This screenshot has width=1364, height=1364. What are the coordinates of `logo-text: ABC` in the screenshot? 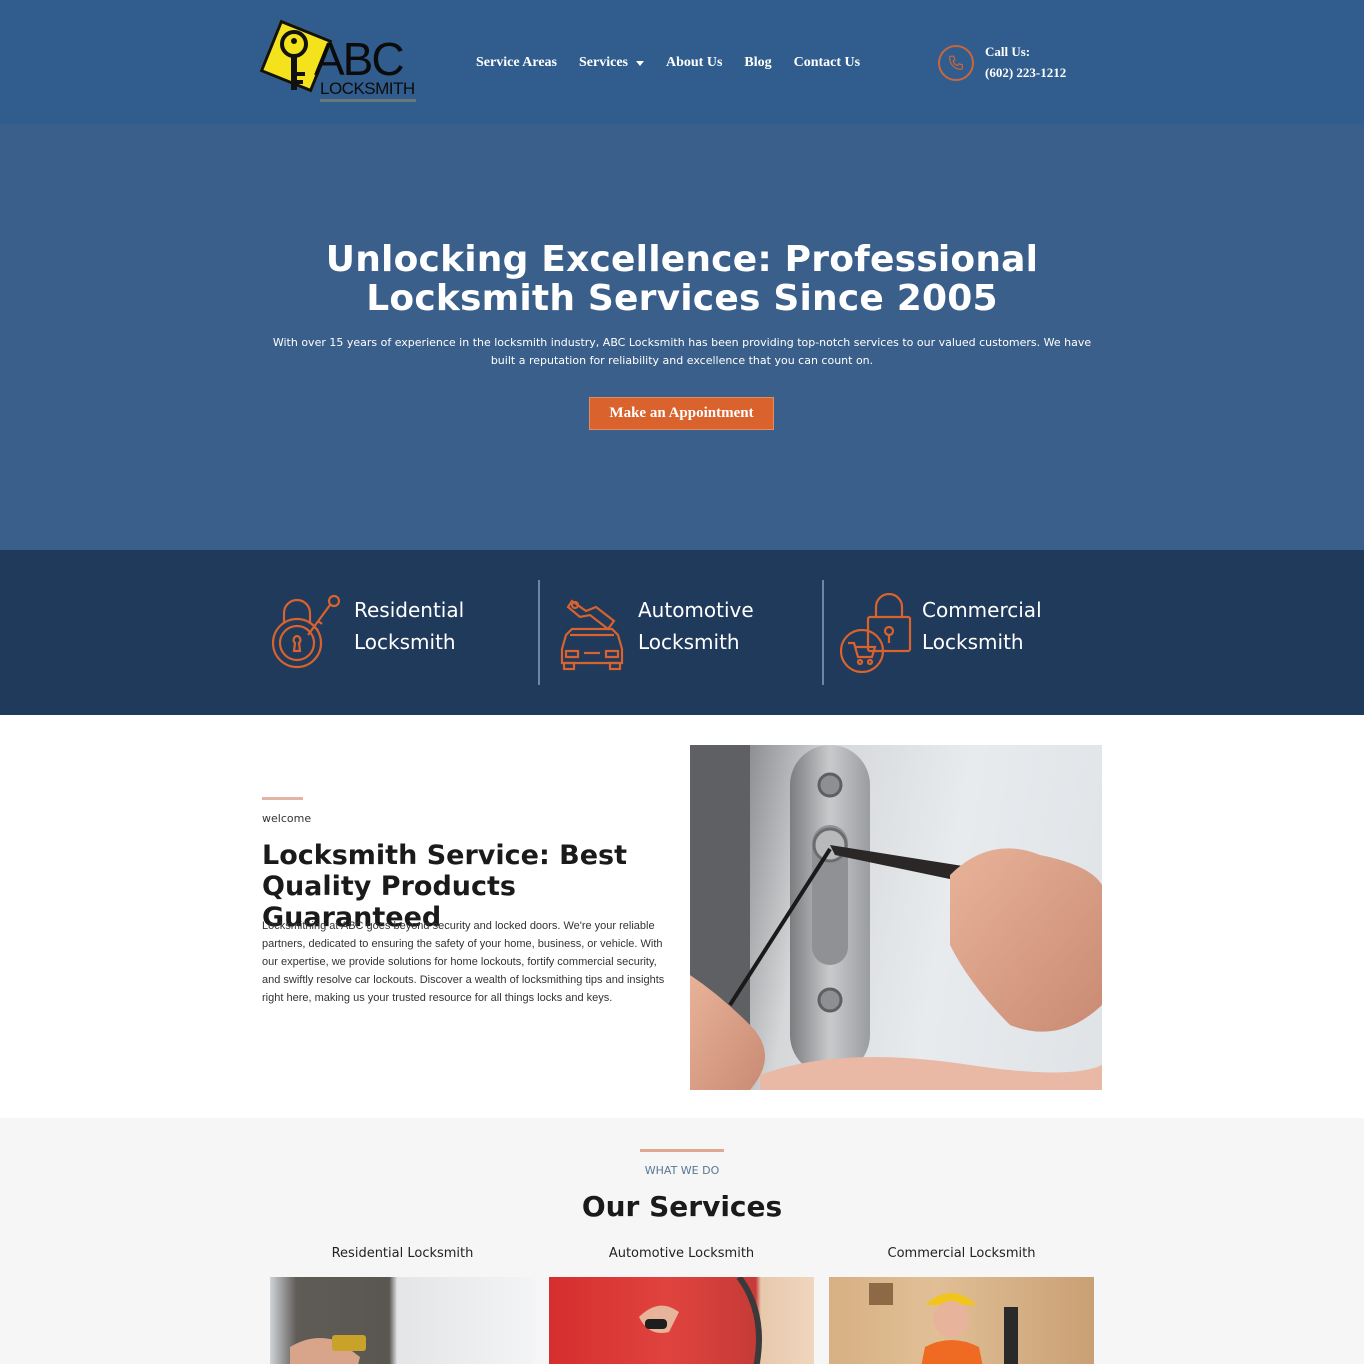 It's located at (359, 59).